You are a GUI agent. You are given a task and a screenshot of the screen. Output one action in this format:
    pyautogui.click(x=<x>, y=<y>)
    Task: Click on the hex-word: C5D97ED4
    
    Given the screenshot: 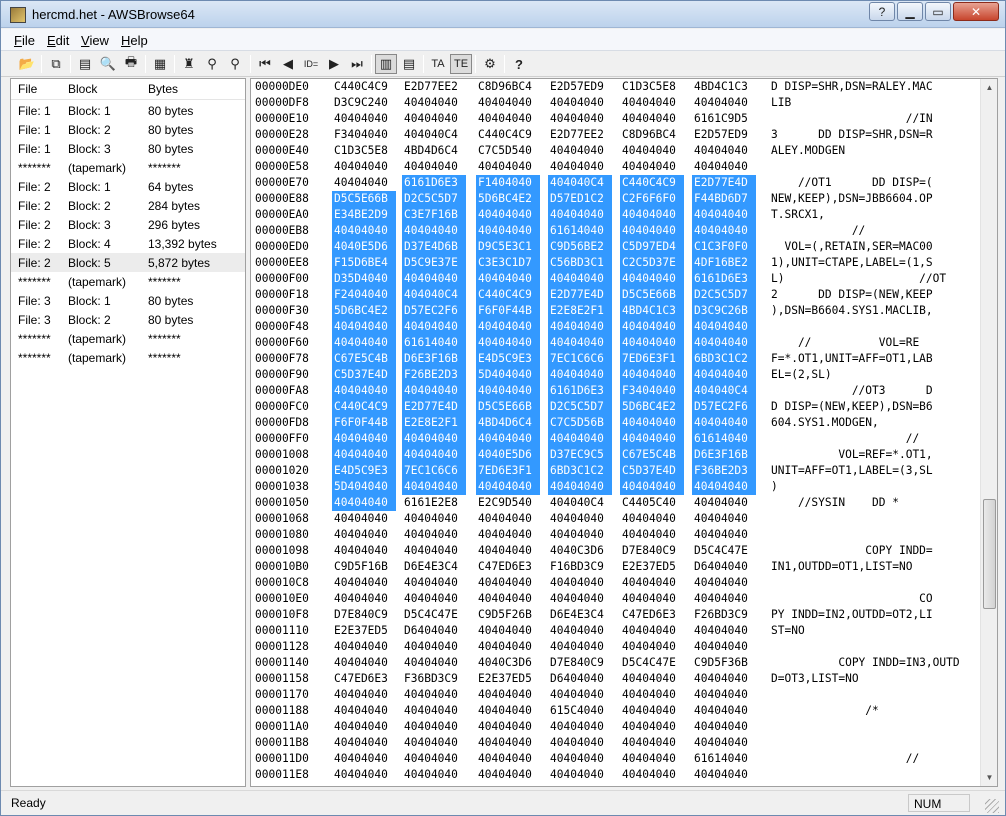 What is the action you would take?
    pyautogui.click(x=652, y=247)
    